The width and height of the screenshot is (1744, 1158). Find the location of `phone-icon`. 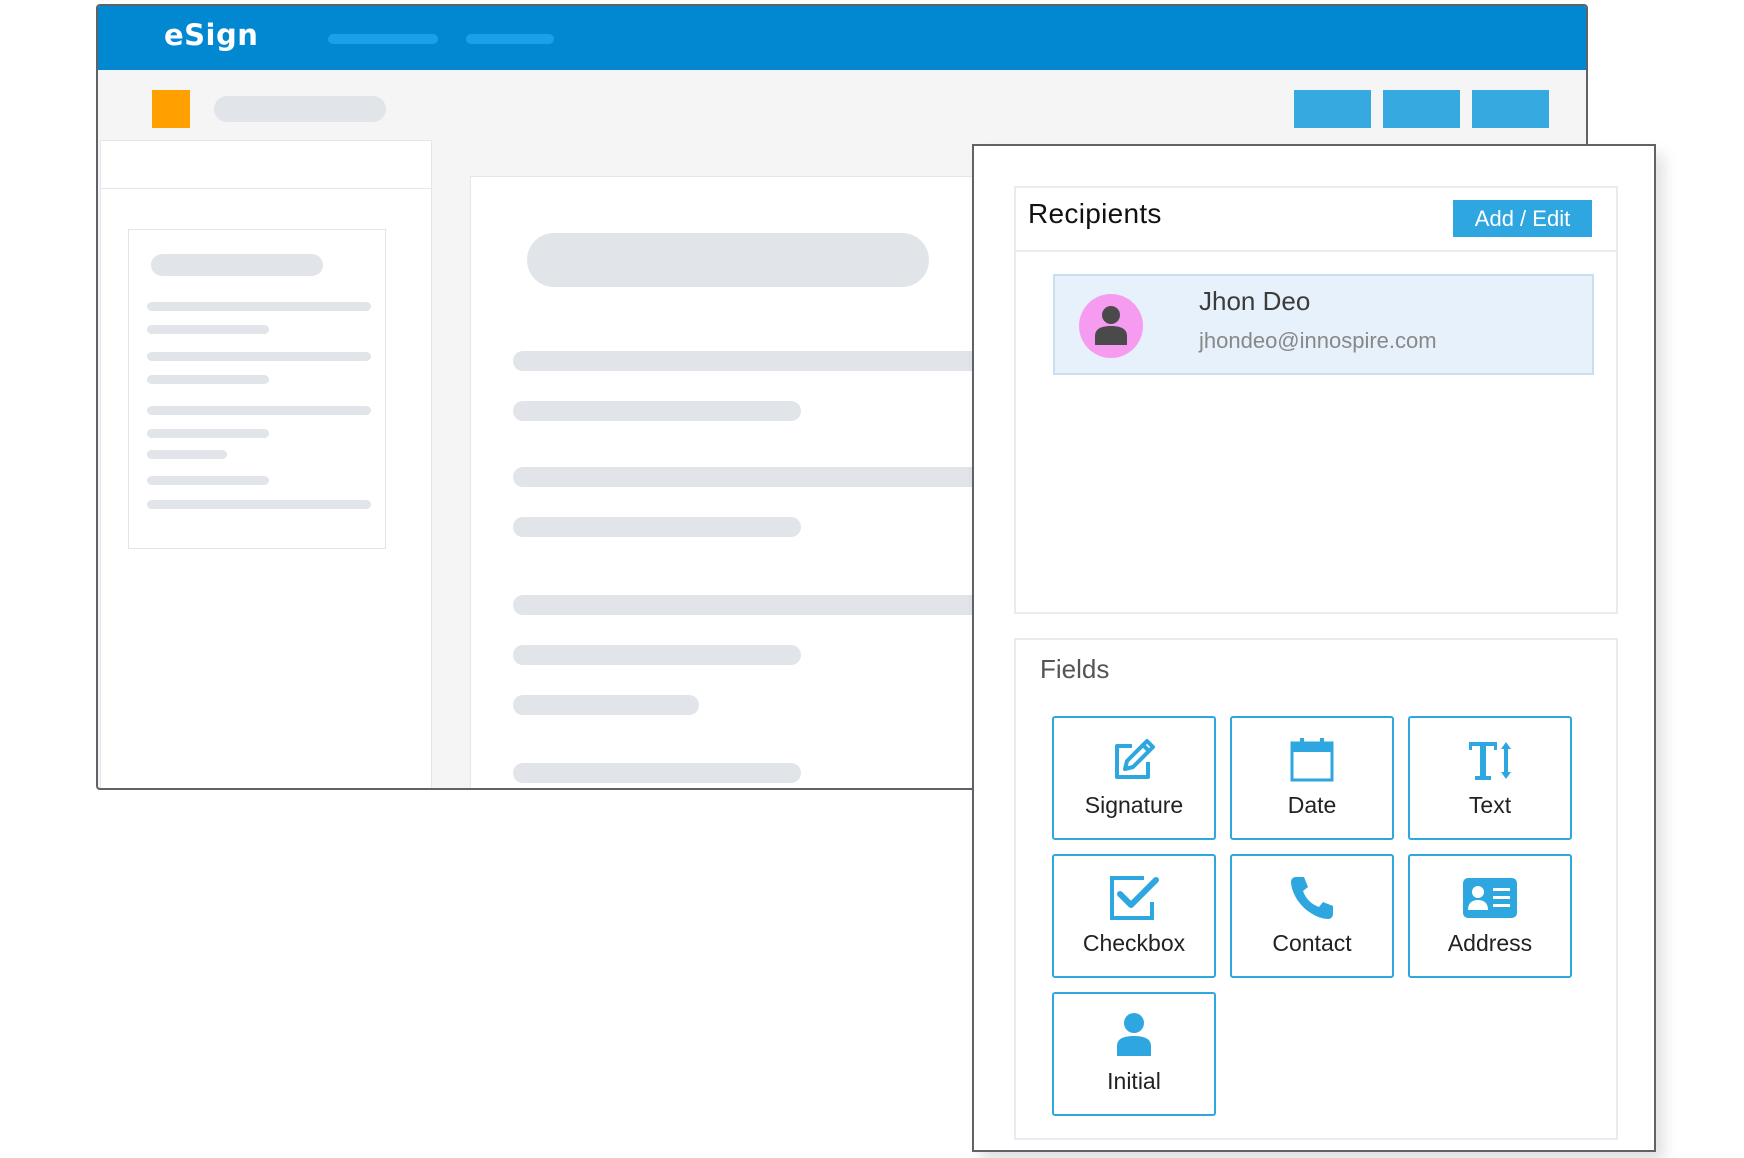

phone-icon is located at coordinates (1312, 898).